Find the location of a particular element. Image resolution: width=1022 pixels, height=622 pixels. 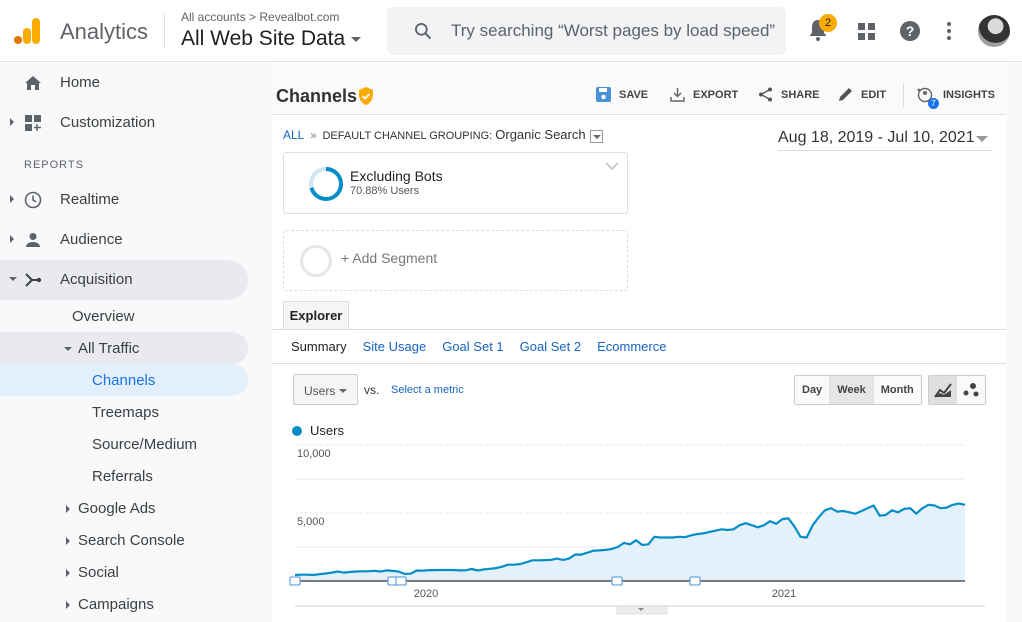

edit-button: EDIT is located at coordinates (862, 94).